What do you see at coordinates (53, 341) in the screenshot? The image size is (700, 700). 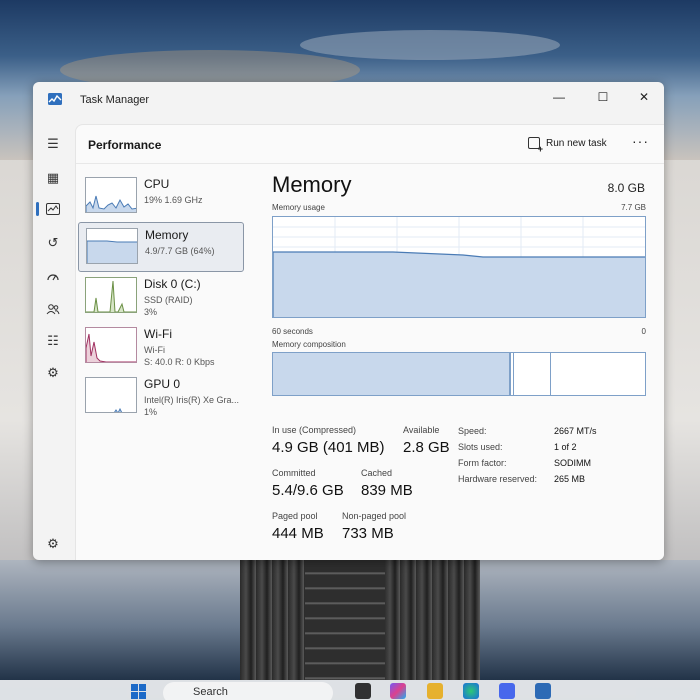 I see `details-icon: ☷` at bounding box center [53, 341].